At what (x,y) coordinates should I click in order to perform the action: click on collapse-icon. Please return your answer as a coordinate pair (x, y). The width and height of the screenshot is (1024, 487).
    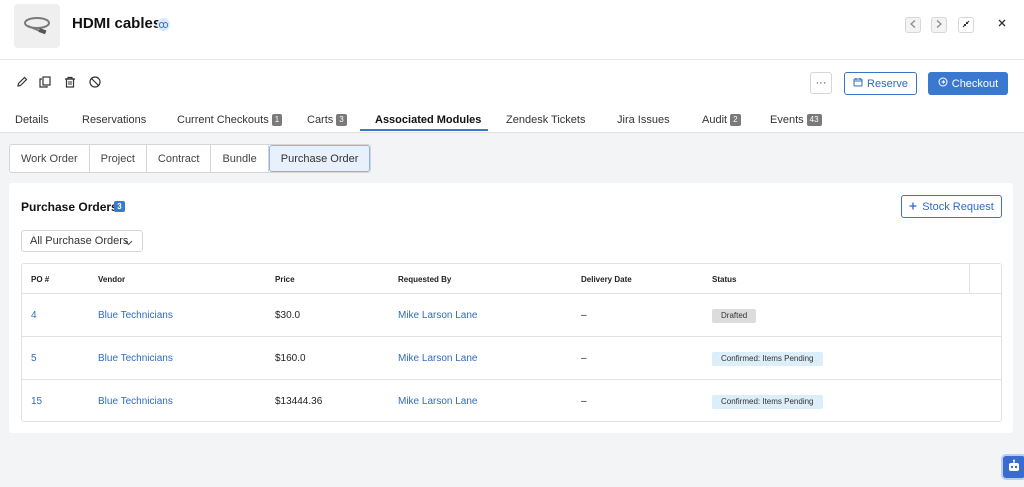
    Looking at the image, I should click on (966, 25).